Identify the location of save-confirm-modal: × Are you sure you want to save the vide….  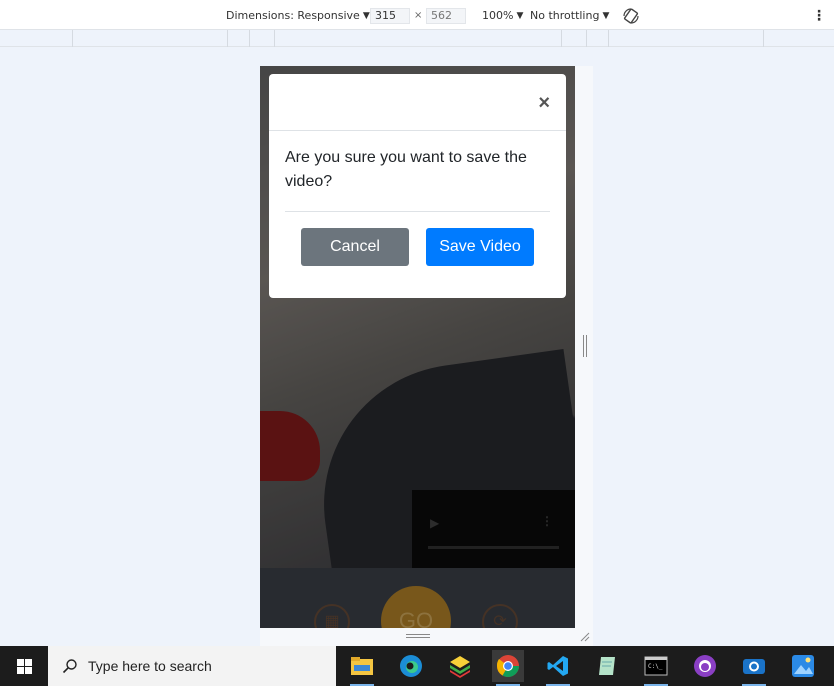
(417, 186).